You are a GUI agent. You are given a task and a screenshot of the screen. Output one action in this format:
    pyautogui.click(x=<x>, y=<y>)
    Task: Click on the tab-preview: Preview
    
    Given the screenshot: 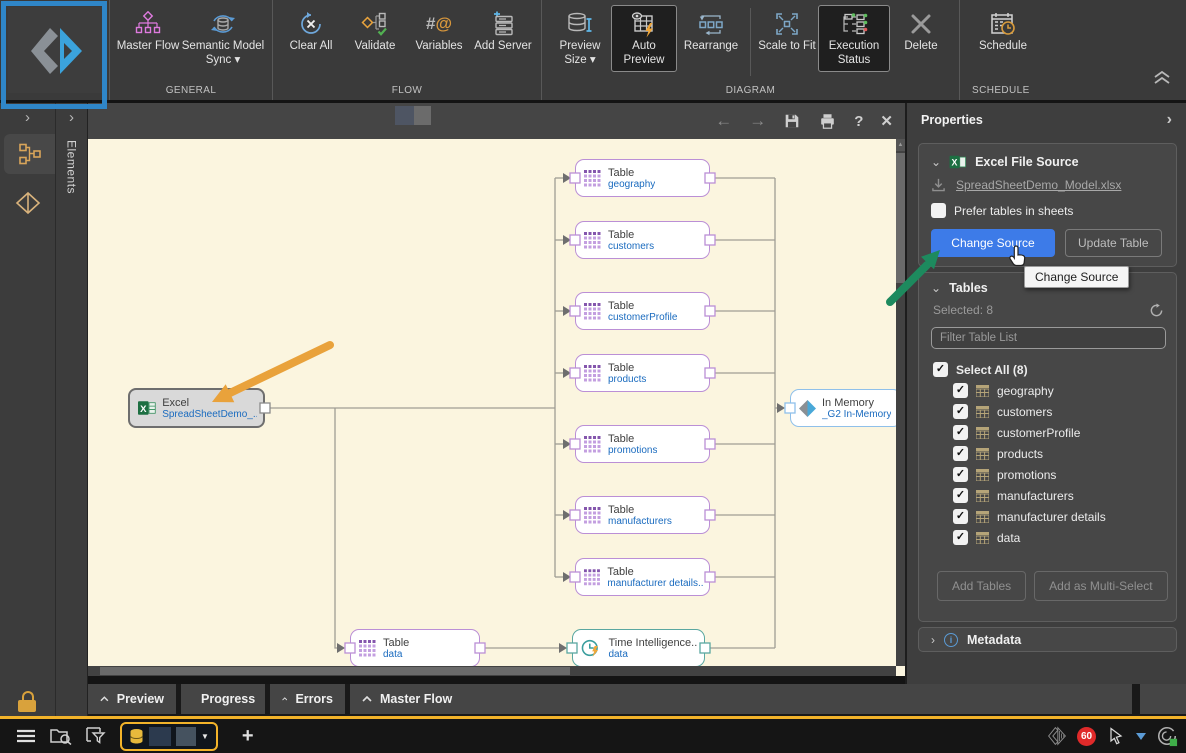 What is the action you would take?
    pyautogui.click(x=132, y=699)
    